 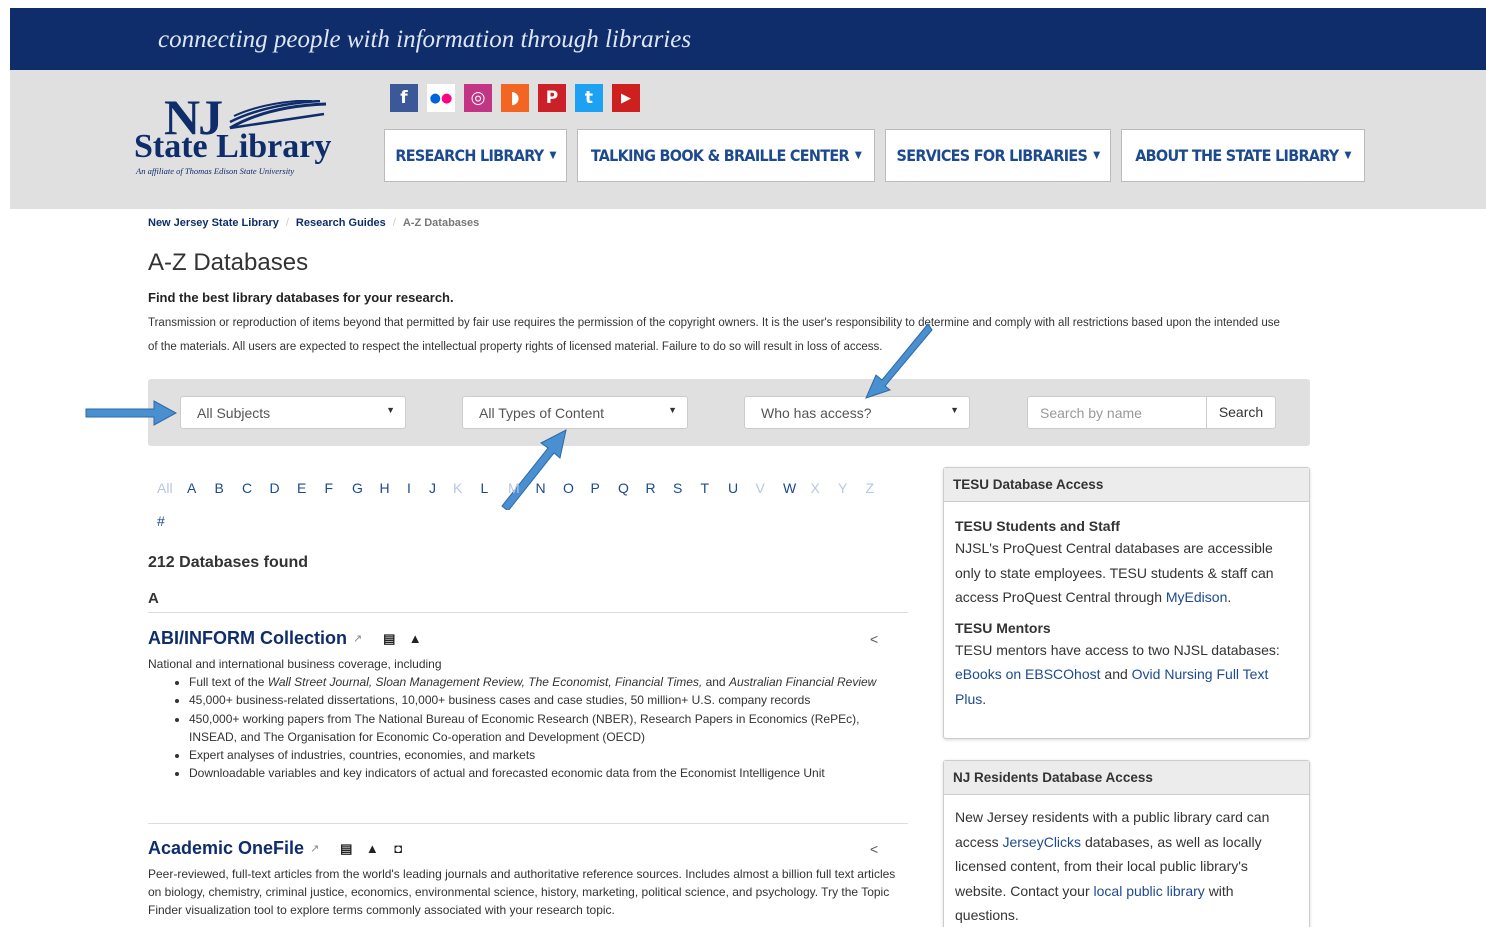 I want to click on alpha-letter: B, so click(x=229, y=488).